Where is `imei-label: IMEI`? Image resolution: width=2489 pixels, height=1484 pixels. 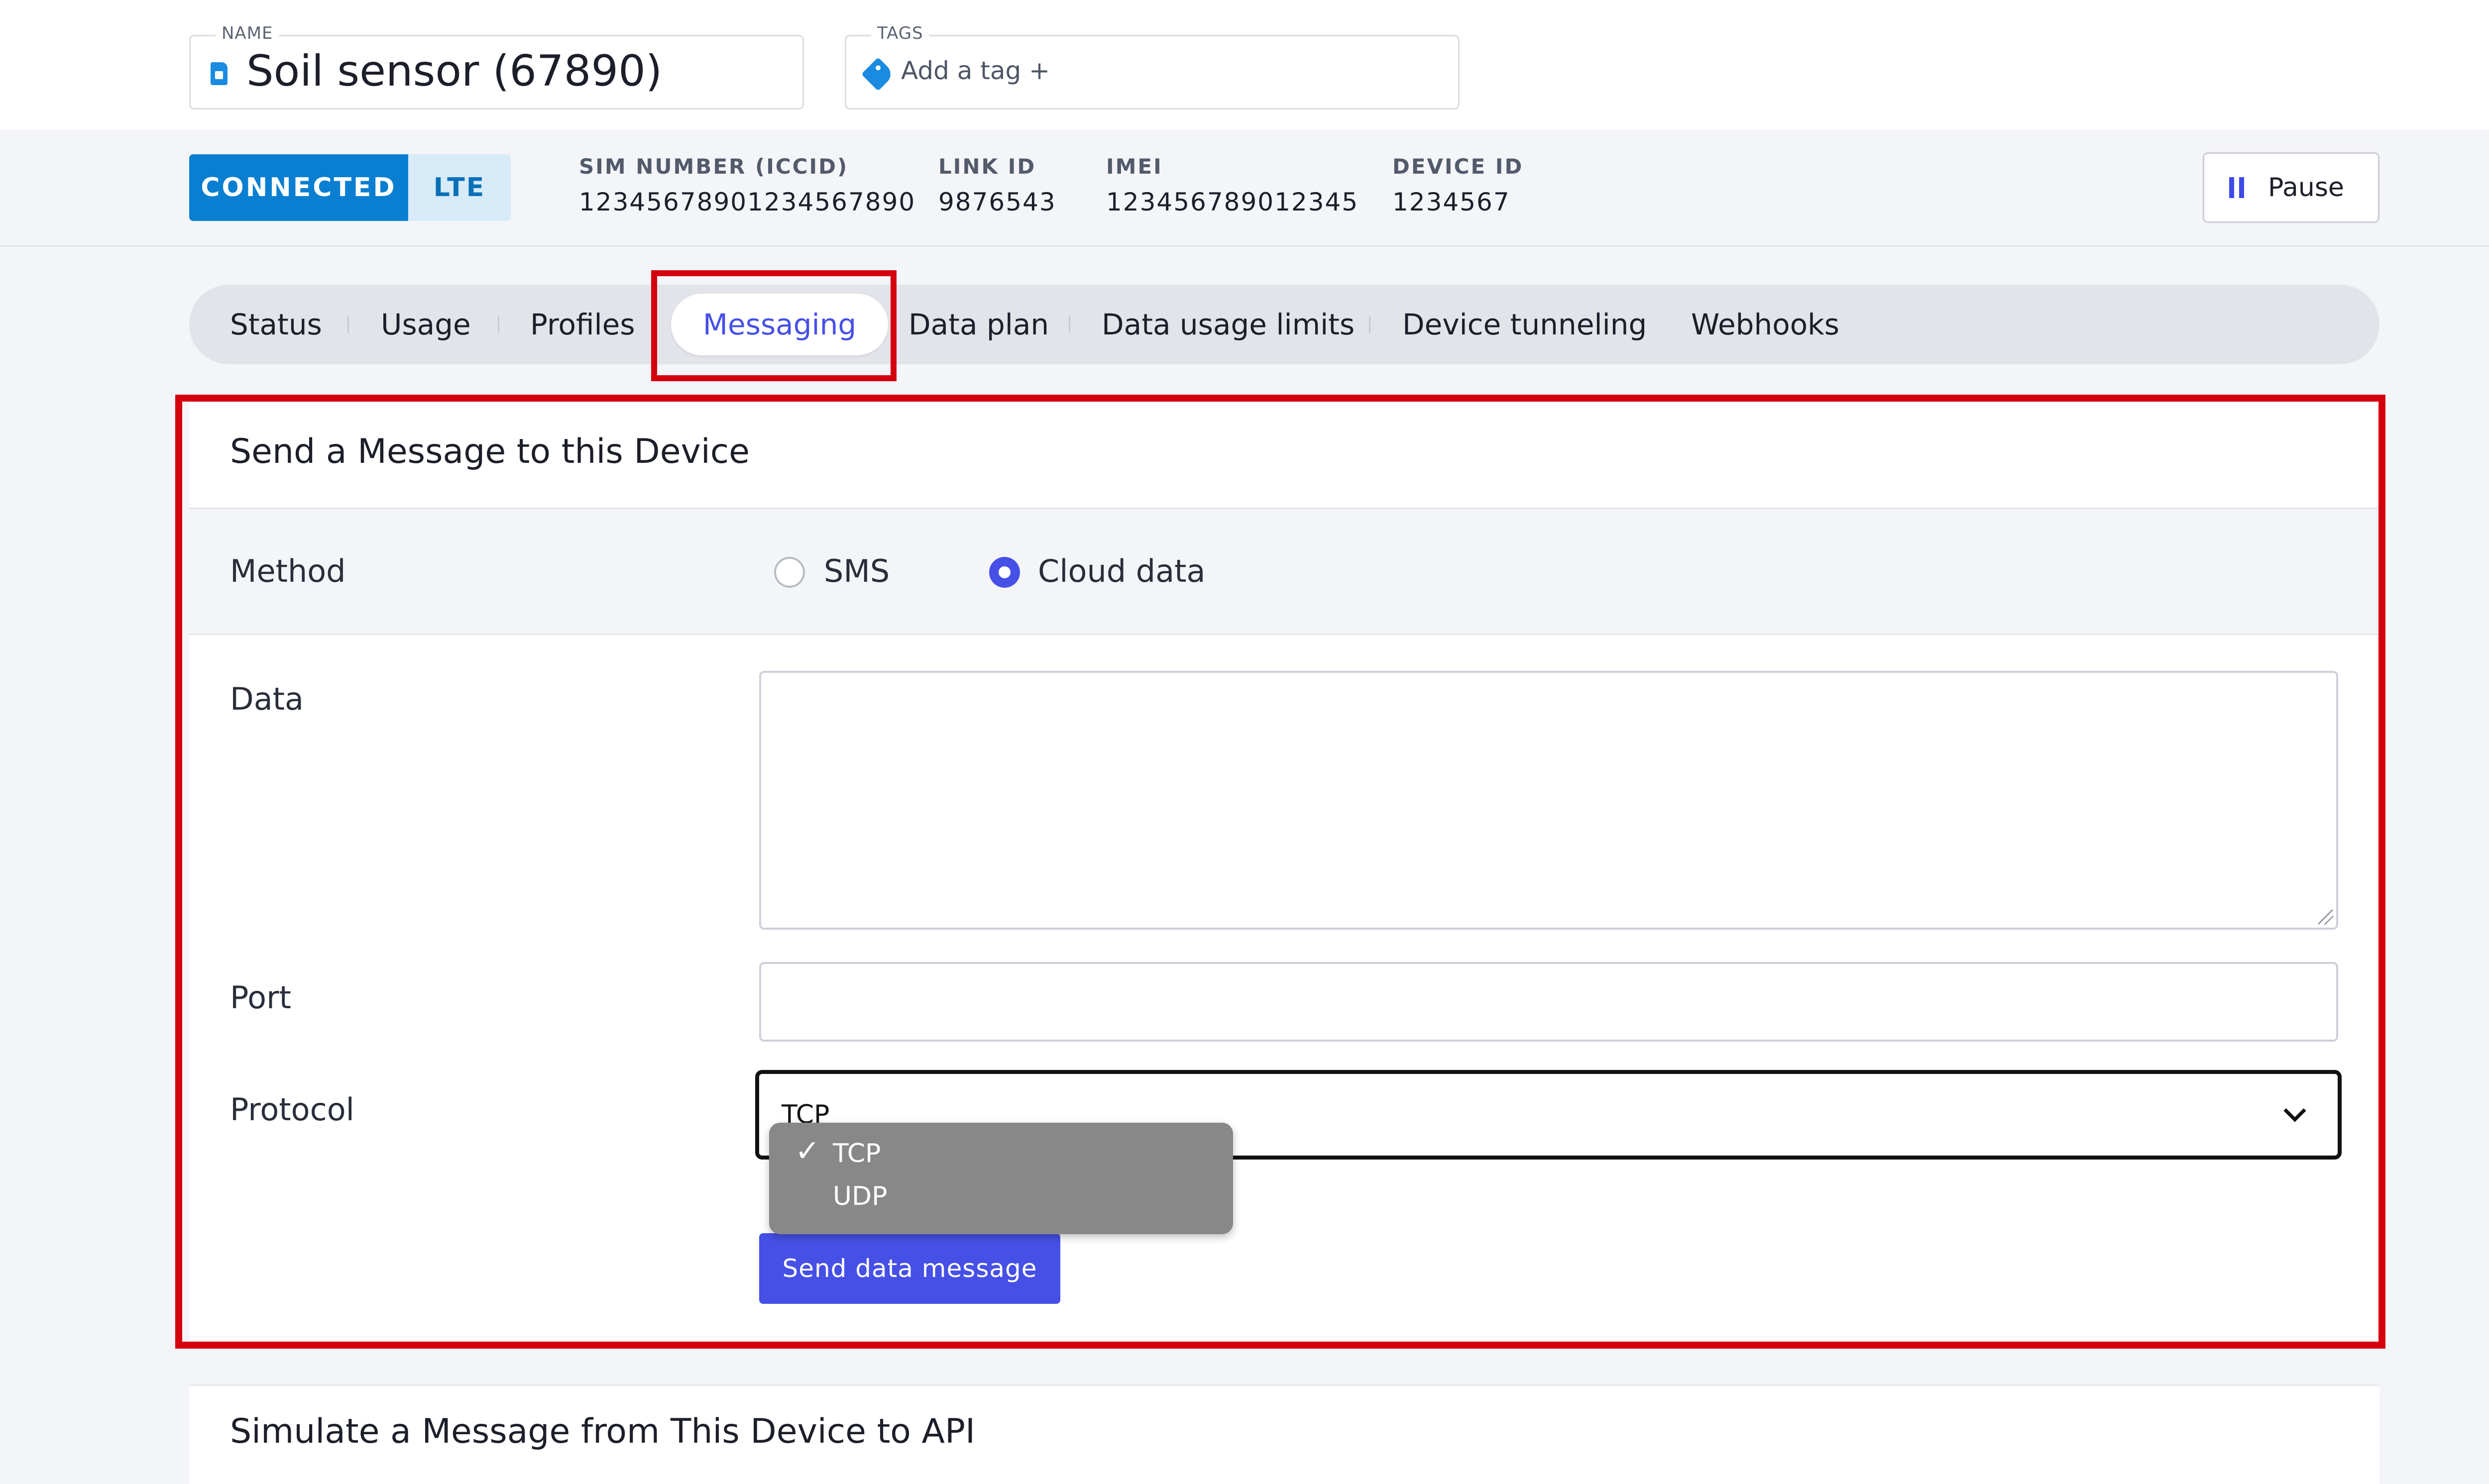
imei-label: IMEI is located at coordinates (1134, 166).